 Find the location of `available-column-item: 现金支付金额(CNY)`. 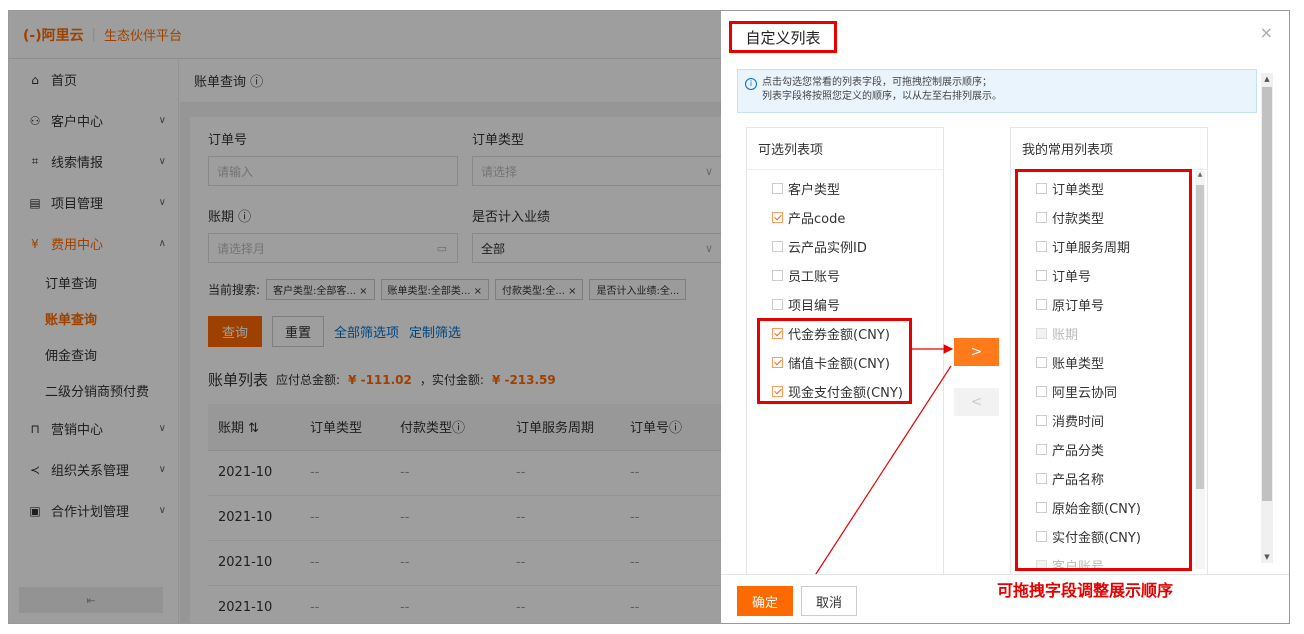

available-column-item: 现金支付金额(CNY) is located at coordinates (845, 391).